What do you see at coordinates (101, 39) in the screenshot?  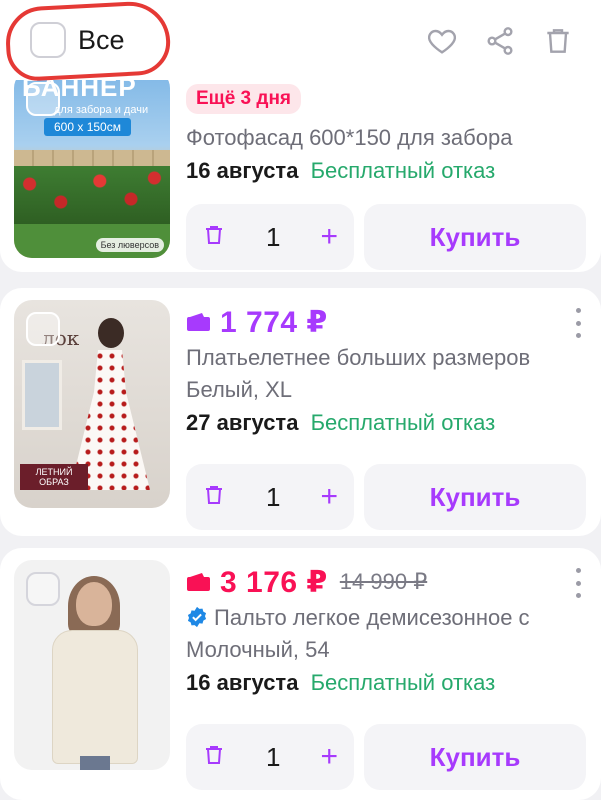 I see `select-all-label: Все` at bounding box center [101, 39].